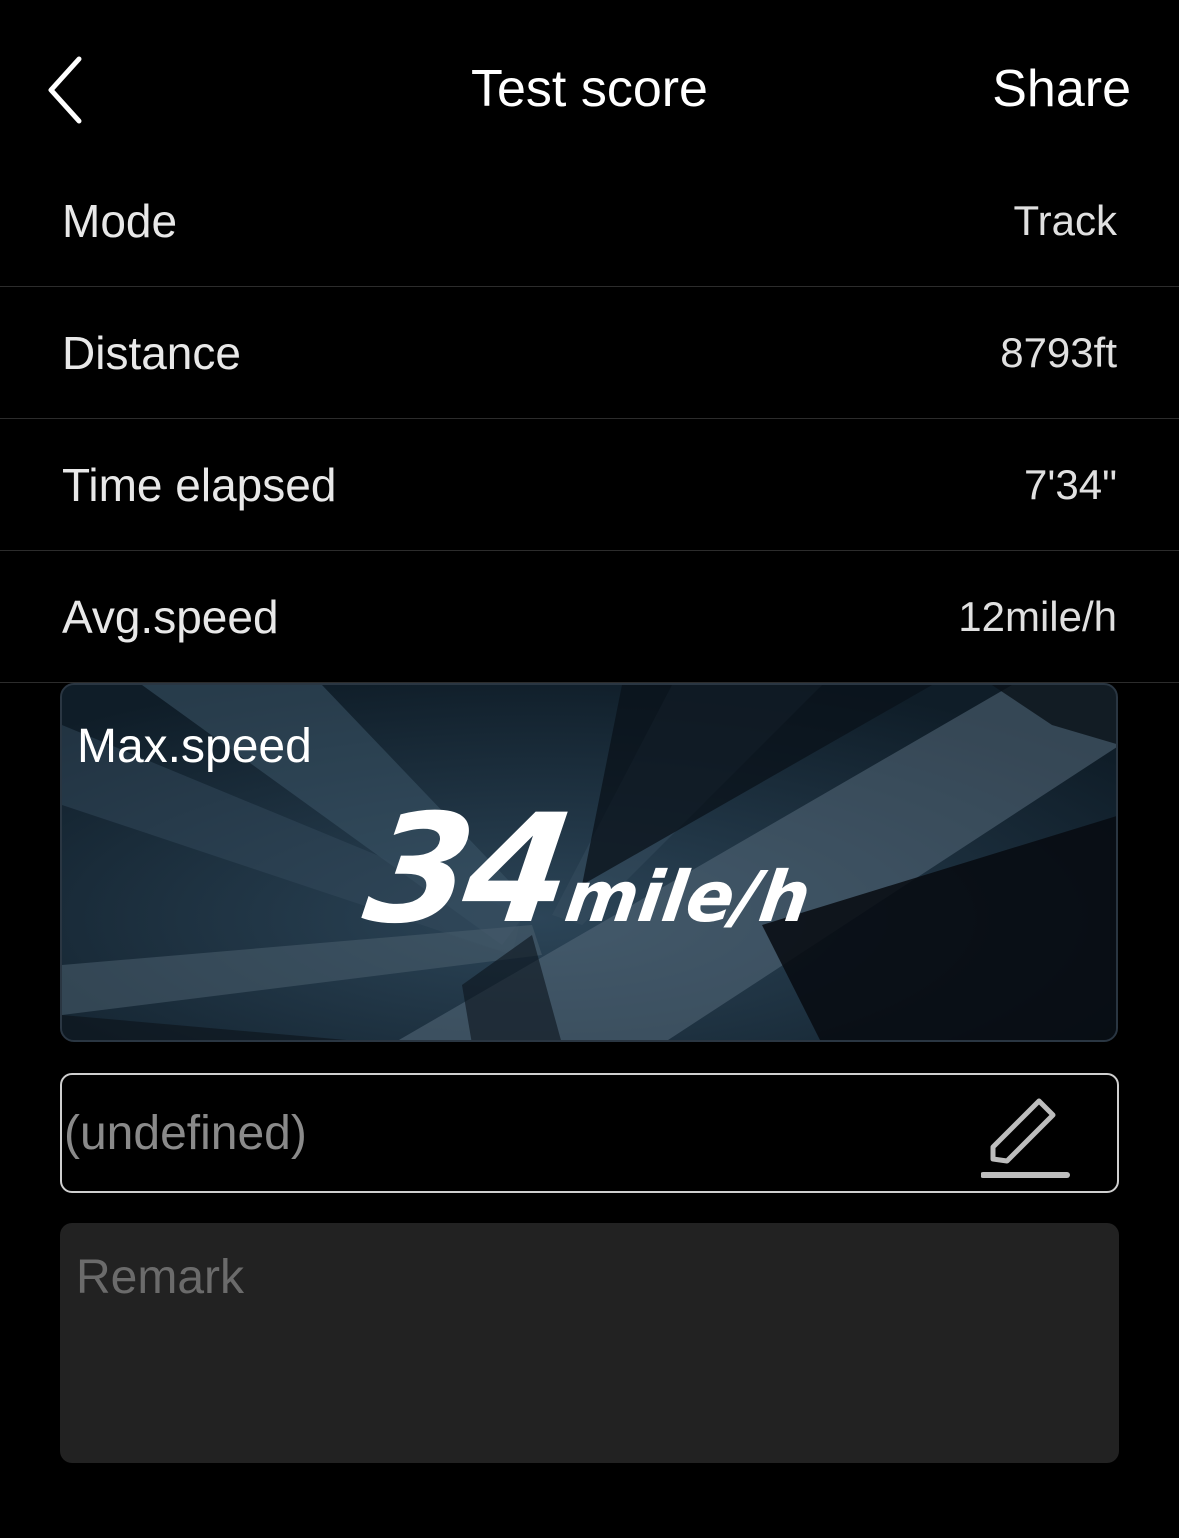  What do you see at coordinates (589, 485) in the screenshot?
I see `stat-row-time-elapsed: Time elapsed 7'34"` at bounding box center [589, 485].